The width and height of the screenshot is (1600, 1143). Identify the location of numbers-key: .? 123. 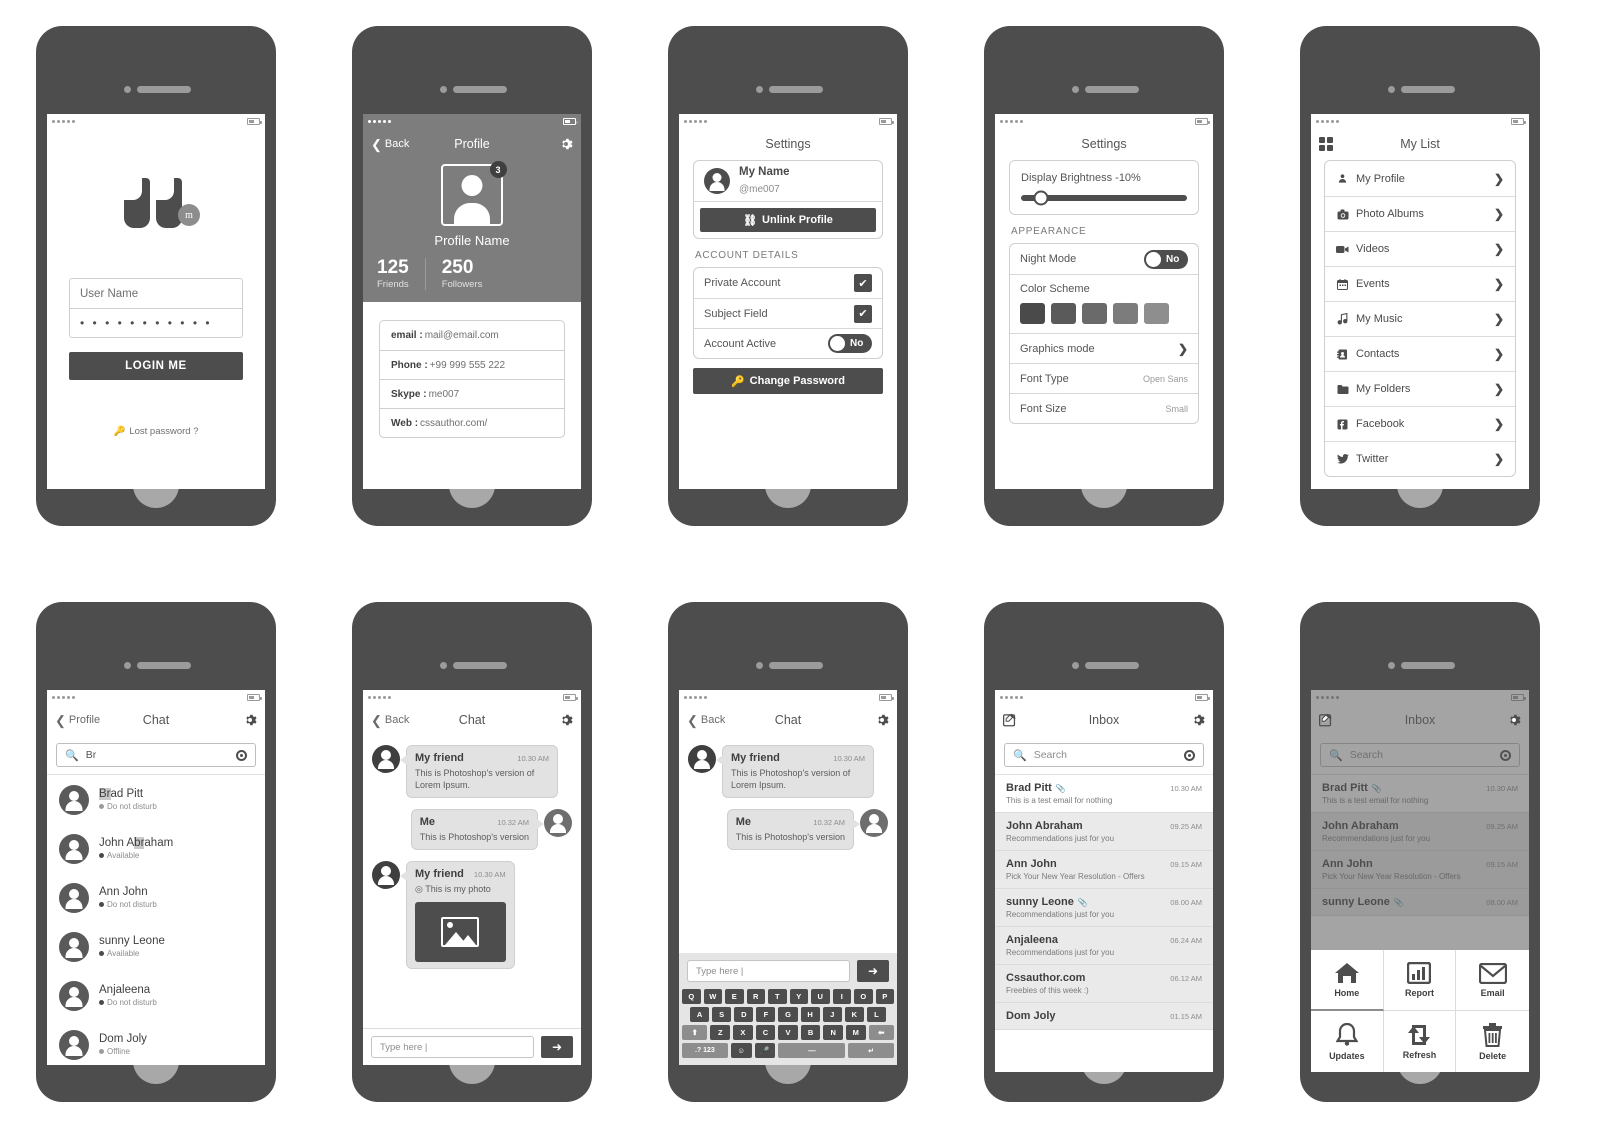
(705, 1050).